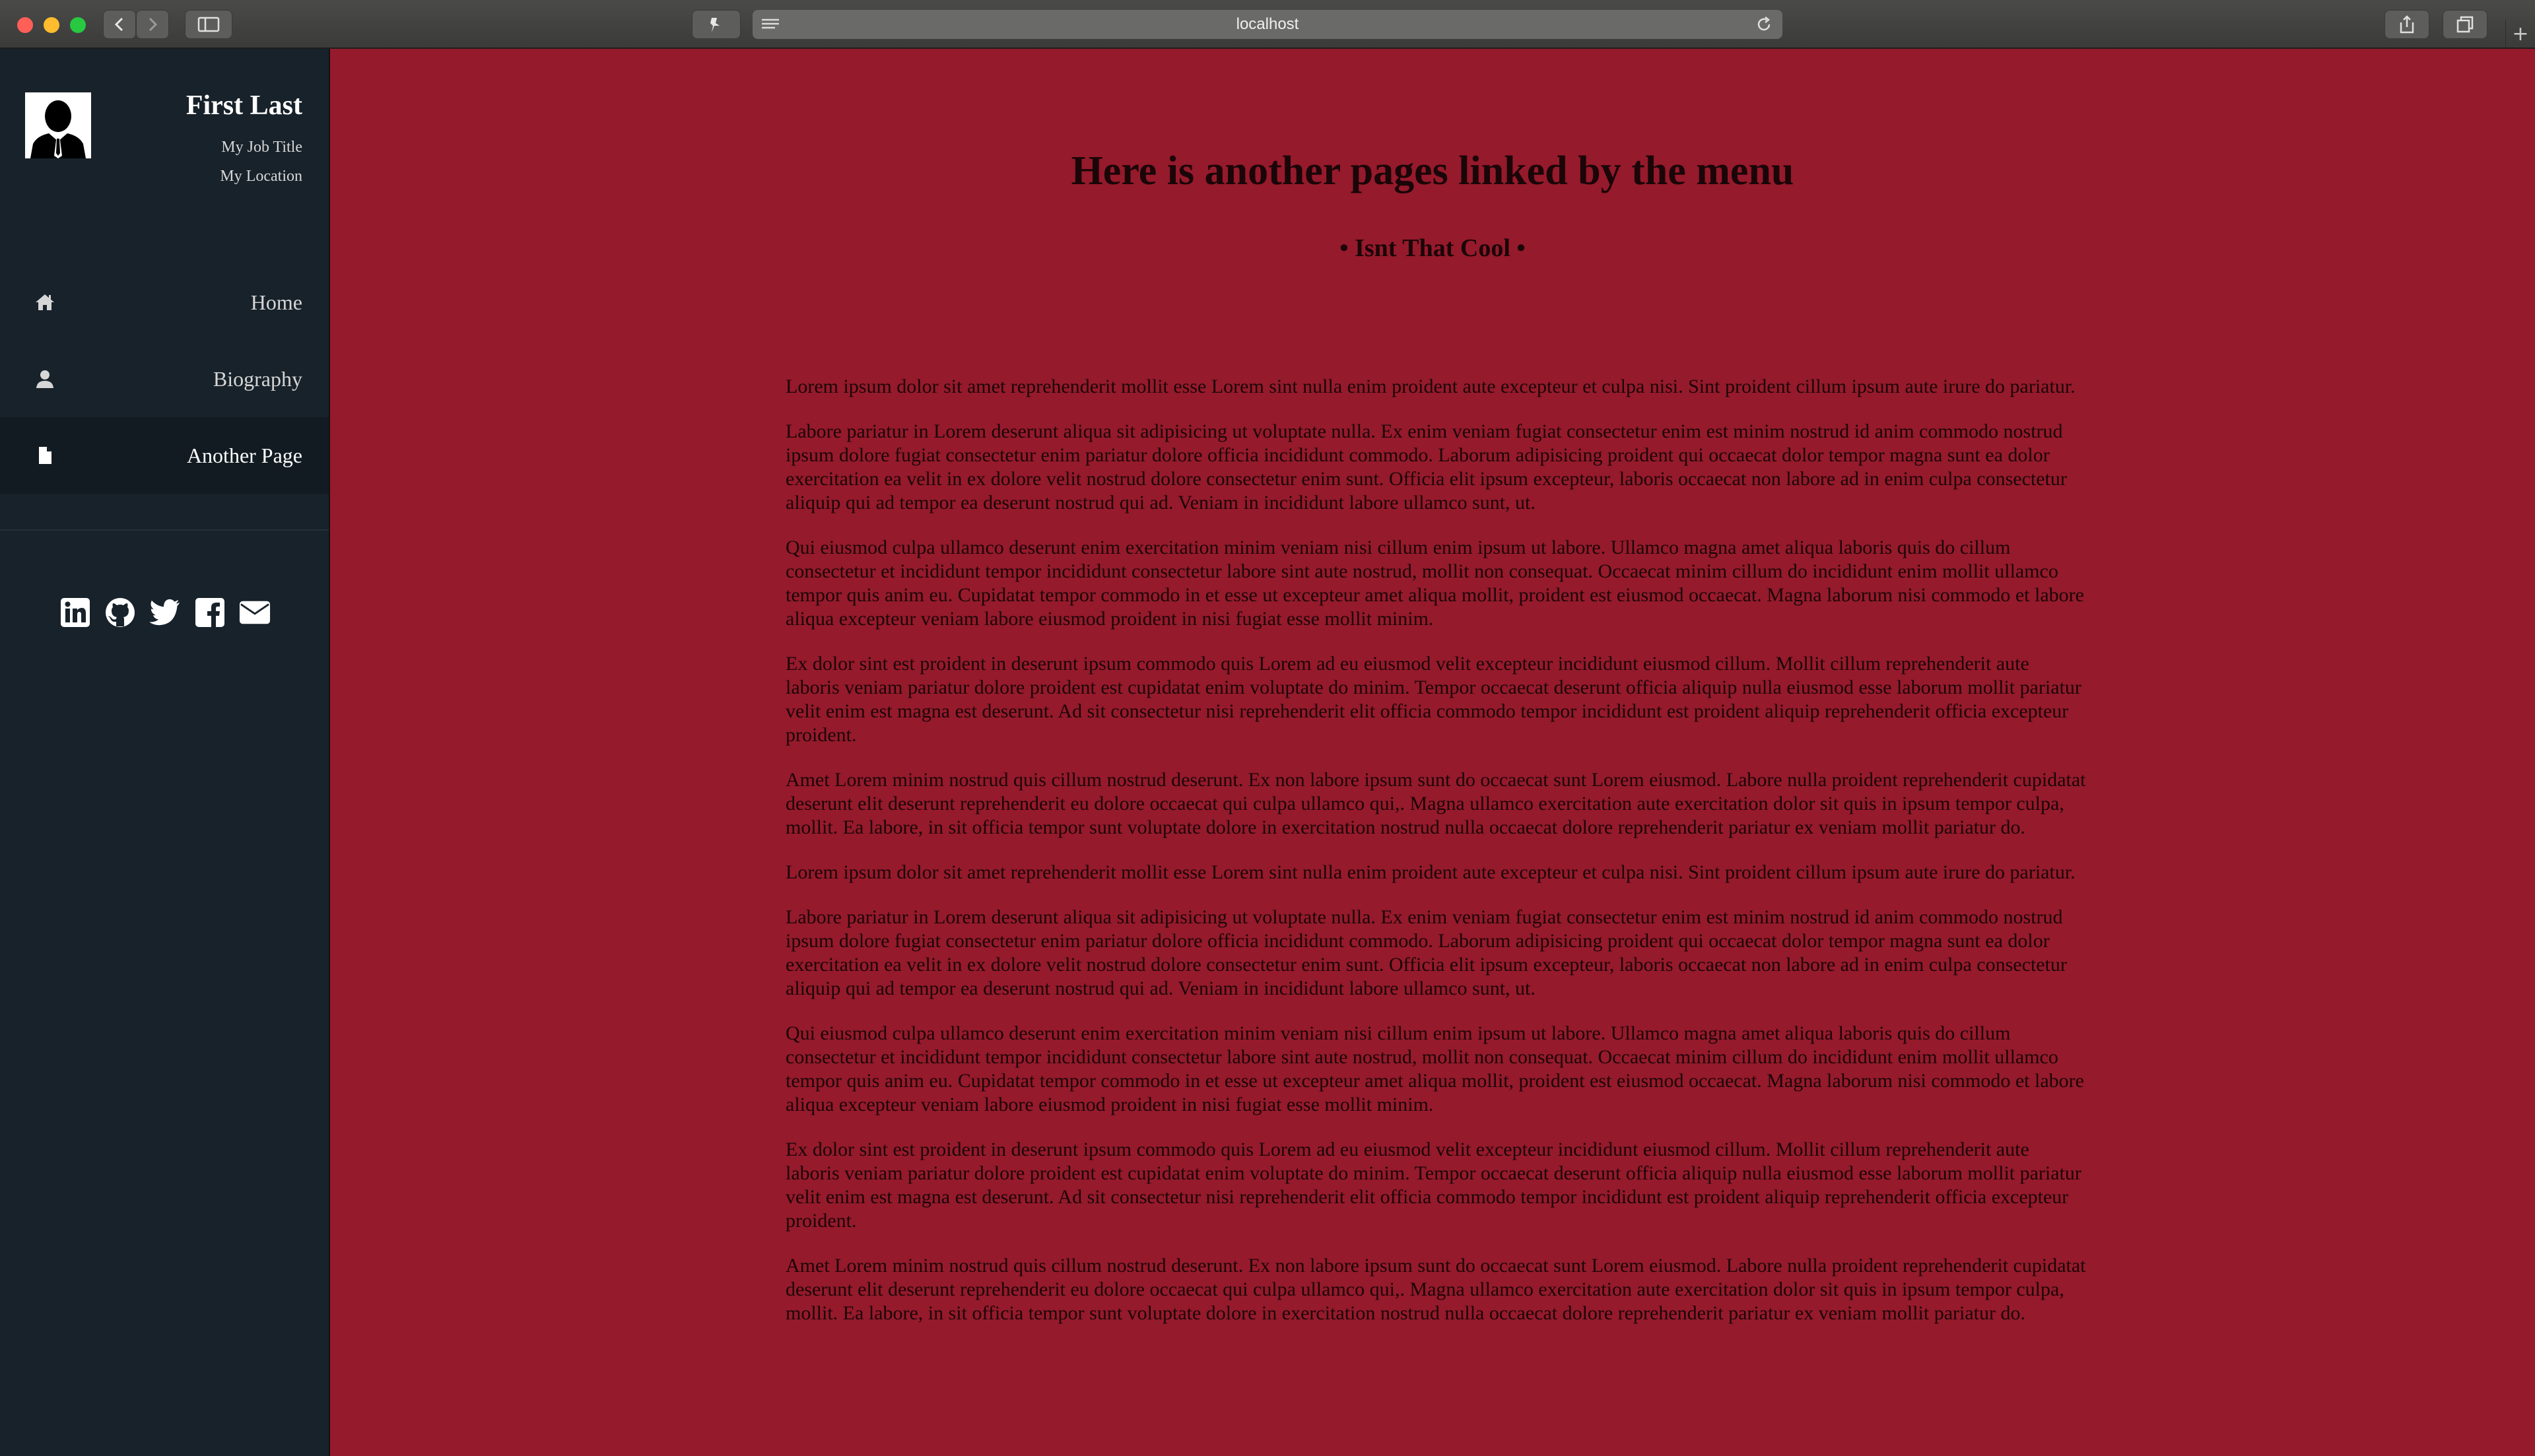 The image size is (2535, 1456). I want to click on nav-item-biography: Biography, so click(165, 379).